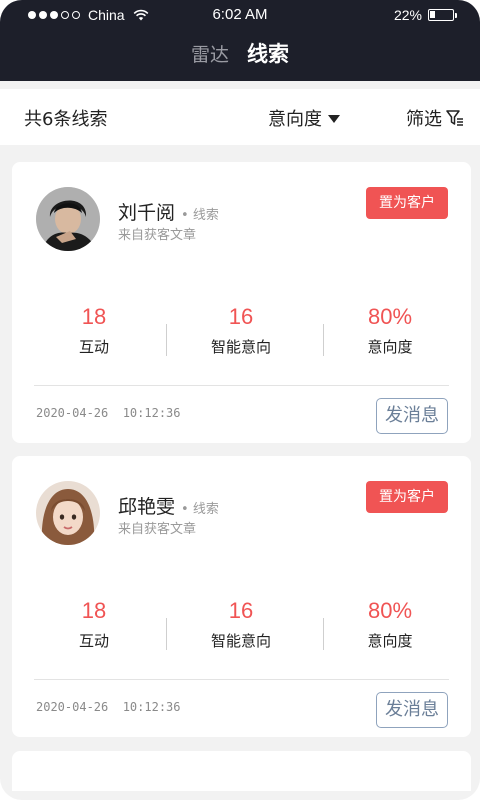  I want to click on sort-dropdown: 意向度, so click(304, 118).